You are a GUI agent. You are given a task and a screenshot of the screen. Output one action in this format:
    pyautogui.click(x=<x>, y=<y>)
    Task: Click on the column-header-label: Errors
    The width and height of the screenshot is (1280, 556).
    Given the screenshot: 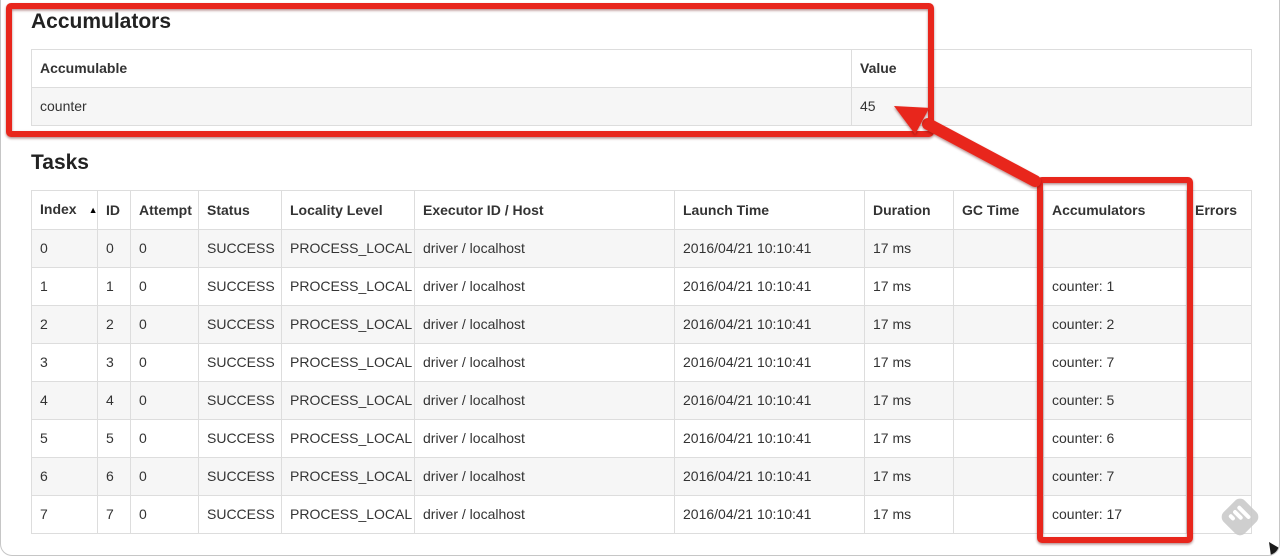 What is the action you would take?
    pyautogui.click(x=1216, y=209)
    